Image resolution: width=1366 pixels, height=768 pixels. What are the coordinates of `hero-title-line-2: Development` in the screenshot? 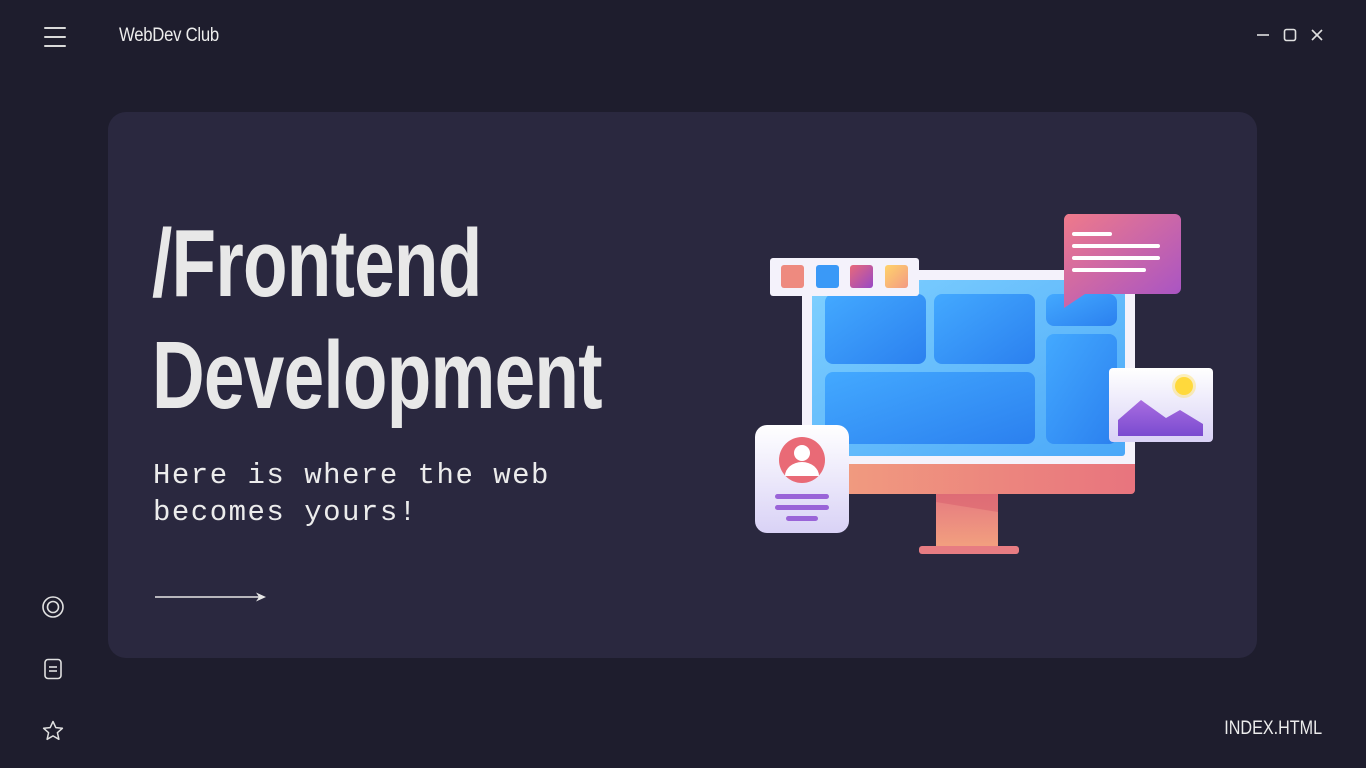 It's located at (377, 375).